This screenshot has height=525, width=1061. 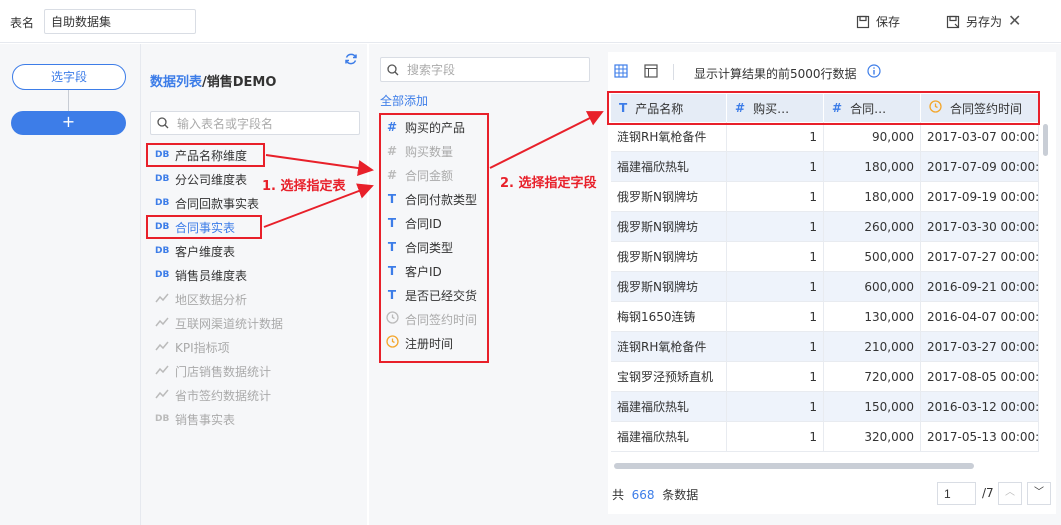 I want to click on table-row: 俄罗斯N钢牌坊1180,0002017-09-19 00:00:00, so click(x=825, y=197).